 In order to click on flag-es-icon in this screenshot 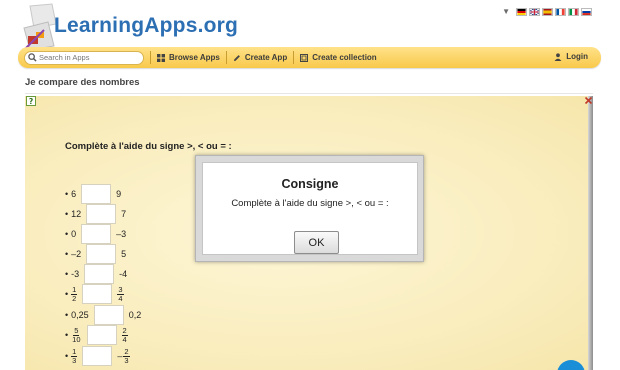, I will do `click(547, 11)`.